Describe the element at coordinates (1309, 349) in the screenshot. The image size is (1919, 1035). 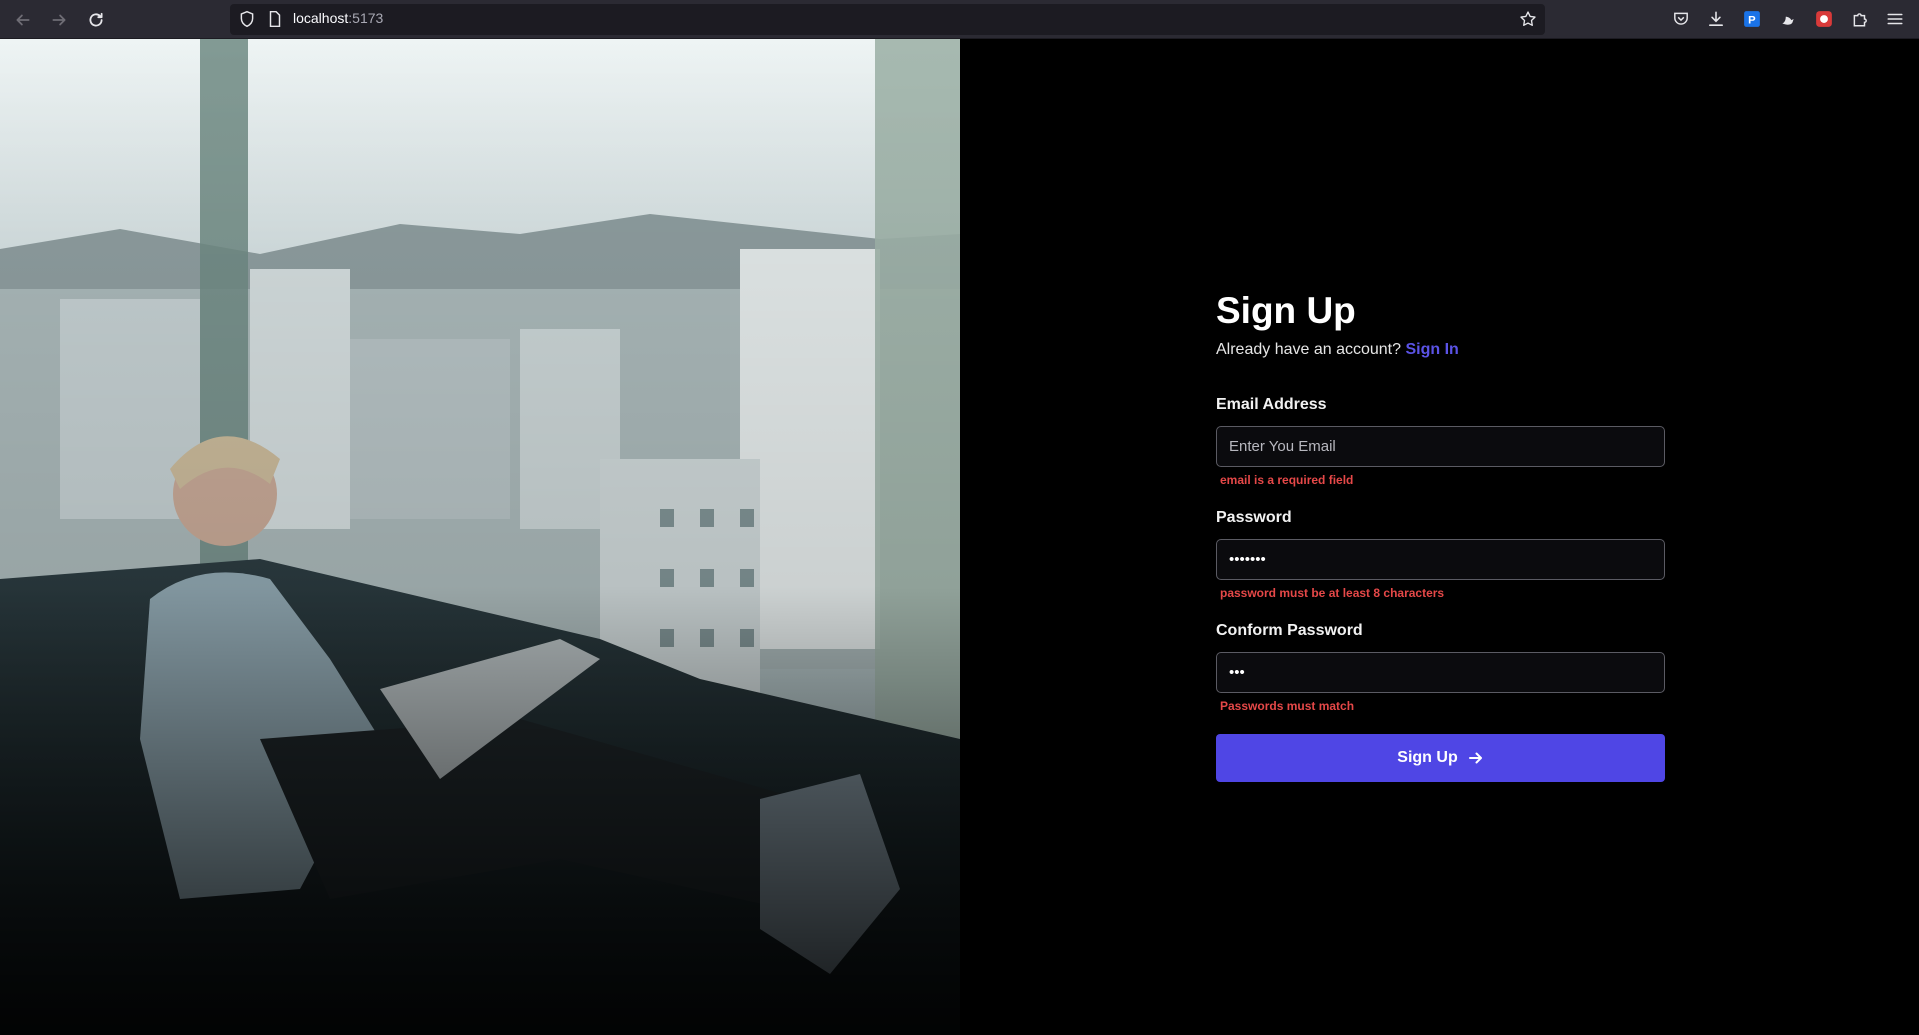
I see `signin-prompt-text: Already have an account?` at that location.